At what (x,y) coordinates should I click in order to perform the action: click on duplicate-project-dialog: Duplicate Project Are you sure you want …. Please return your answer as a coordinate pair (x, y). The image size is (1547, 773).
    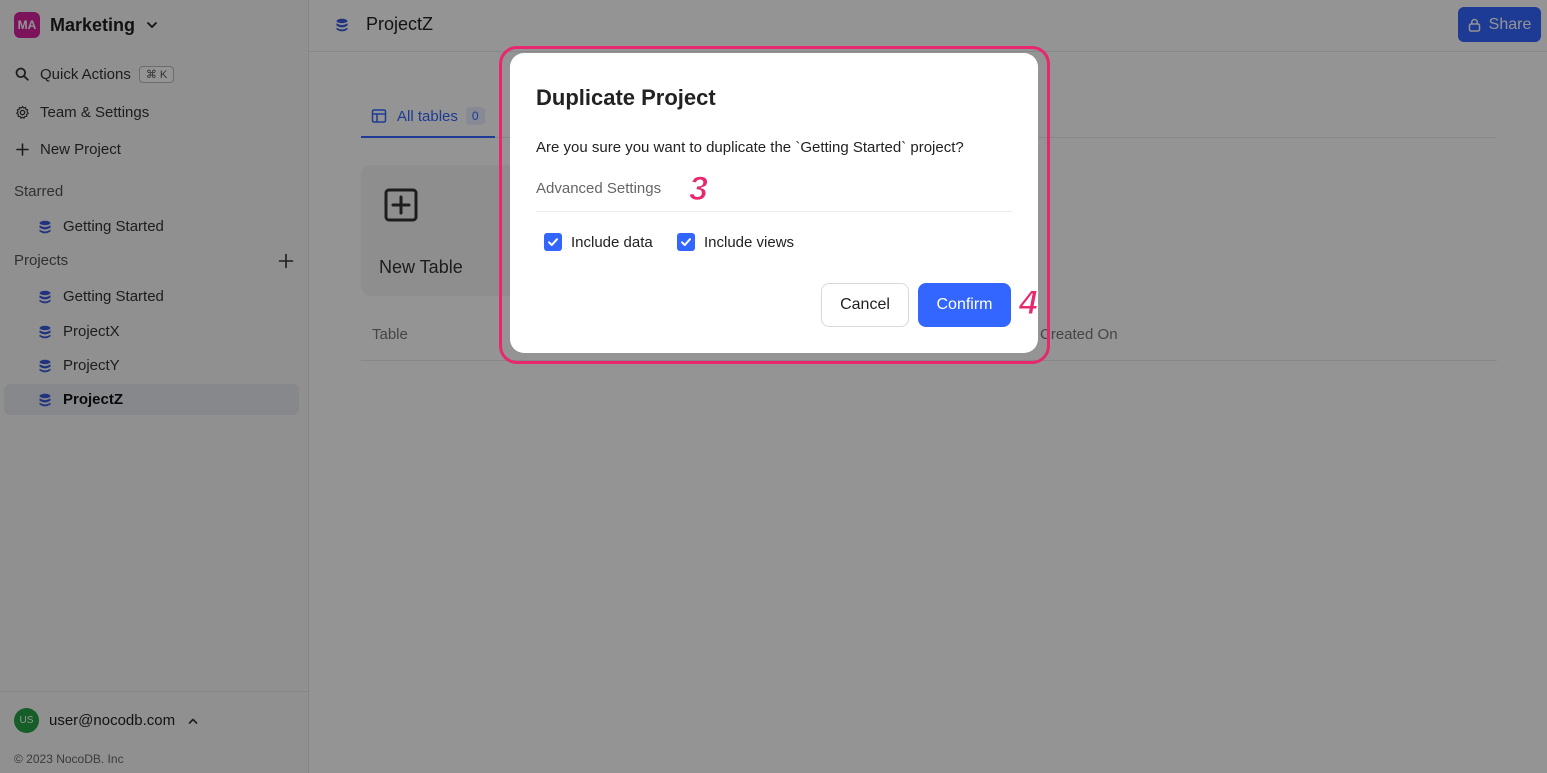
    Looking at the image, I should click on (774, 203).